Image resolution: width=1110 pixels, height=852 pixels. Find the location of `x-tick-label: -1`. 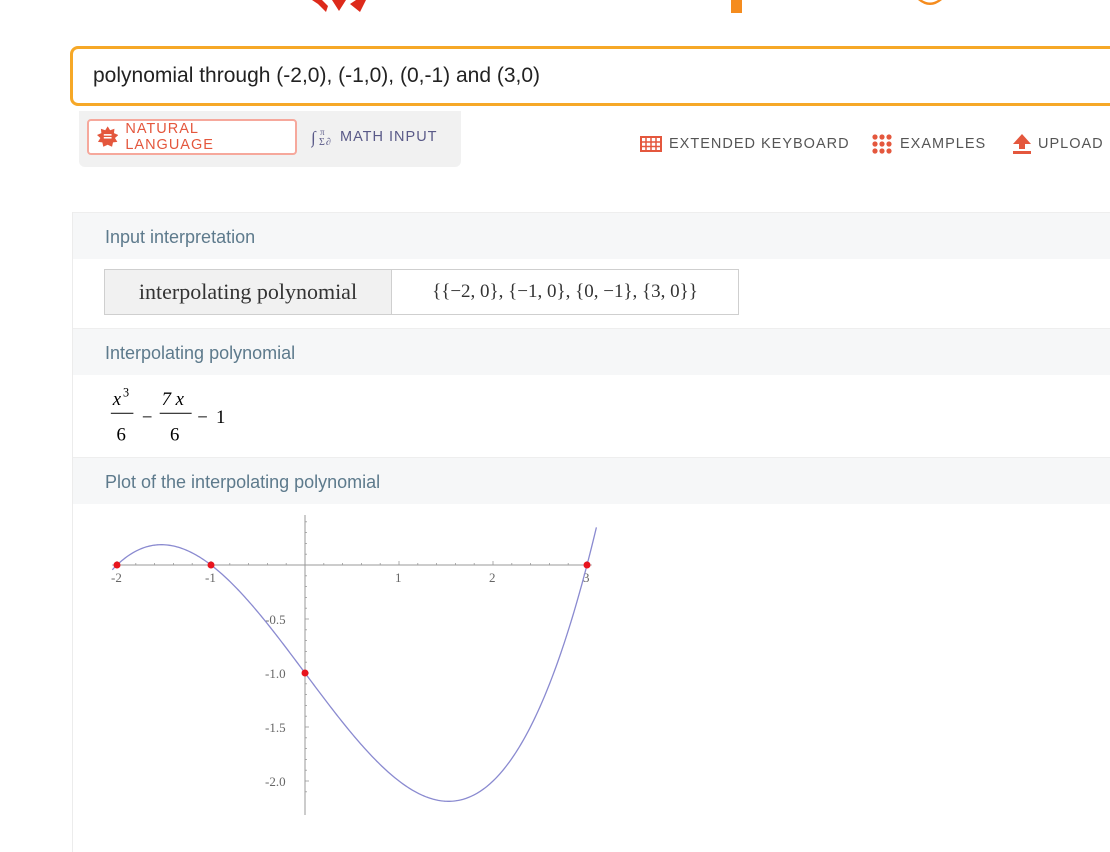

x-tick-label: -1 is located at coordinates (210, 577).